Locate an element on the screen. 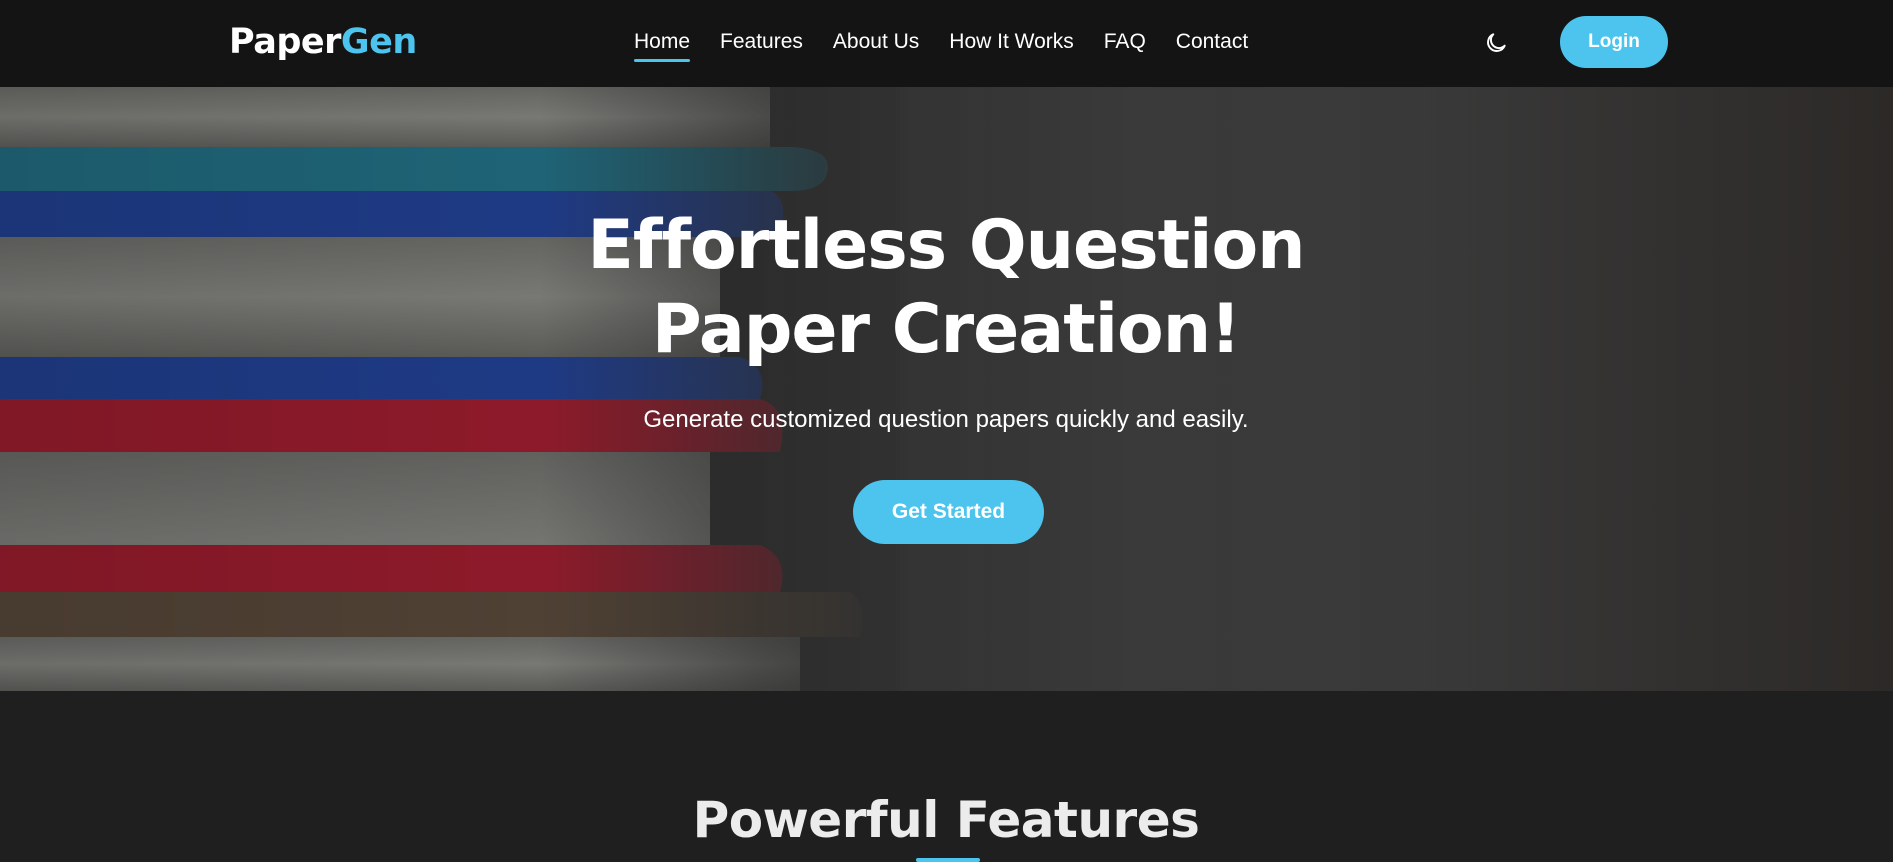  get-started-button: Get Started is located at coordinates (948, 512).